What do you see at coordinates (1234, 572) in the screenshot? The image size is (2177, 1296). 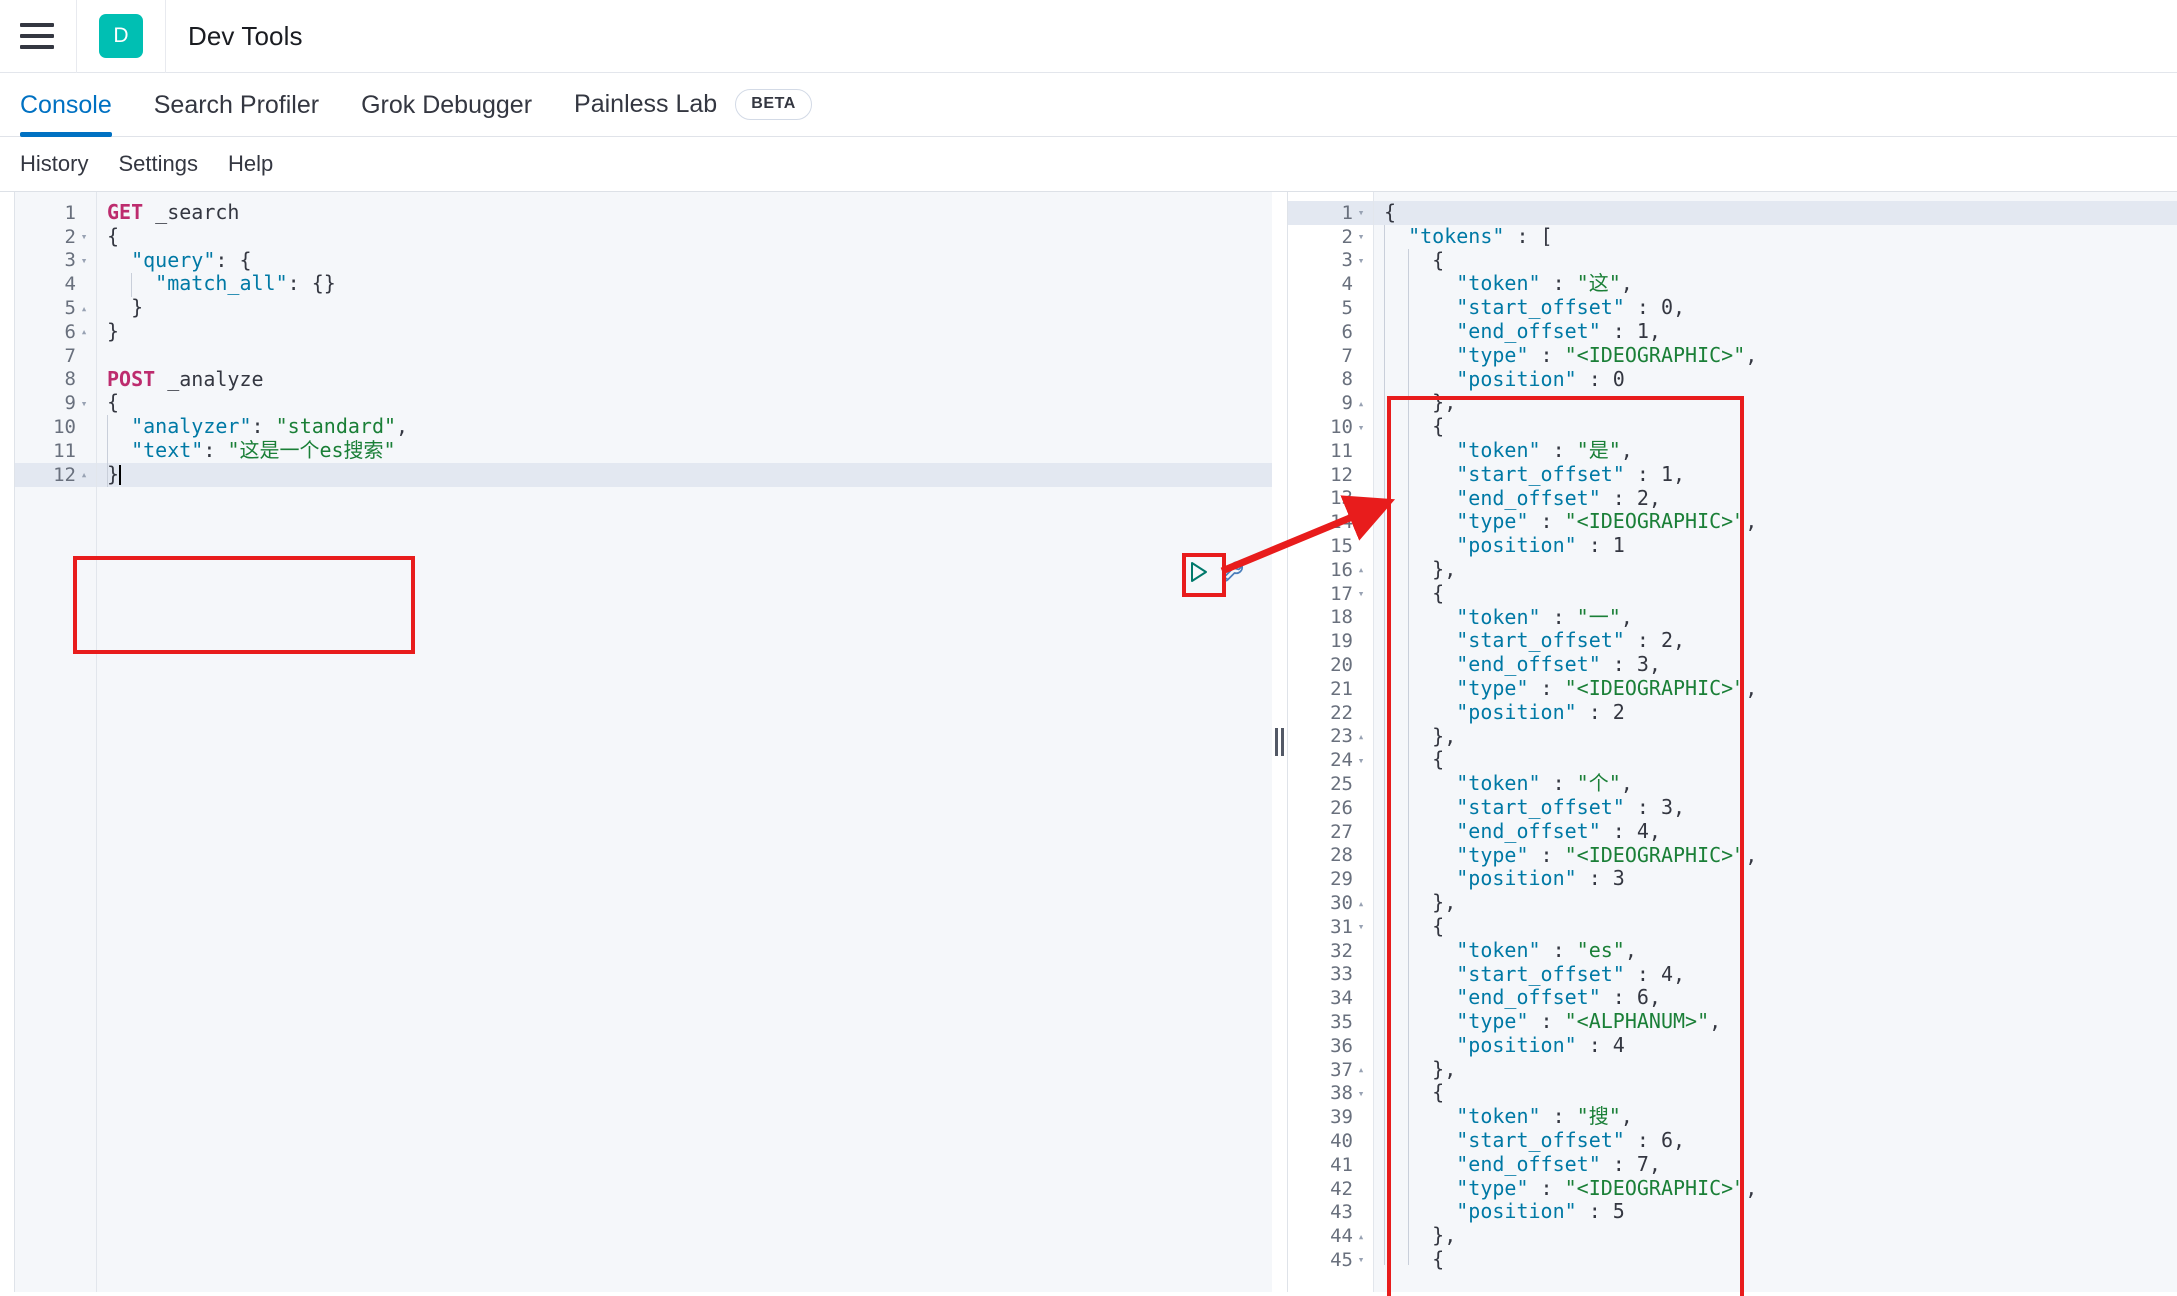 I see `wrench-icon` at bounding box center [1234, 572].